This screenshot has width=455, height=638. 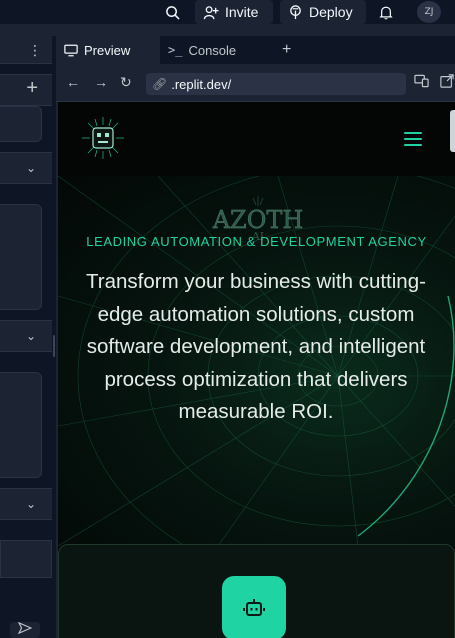 What do you see at coordinates (447, 82) in the screenshot?
I see `open-new-window-icon` at bounding box center [447, 82].